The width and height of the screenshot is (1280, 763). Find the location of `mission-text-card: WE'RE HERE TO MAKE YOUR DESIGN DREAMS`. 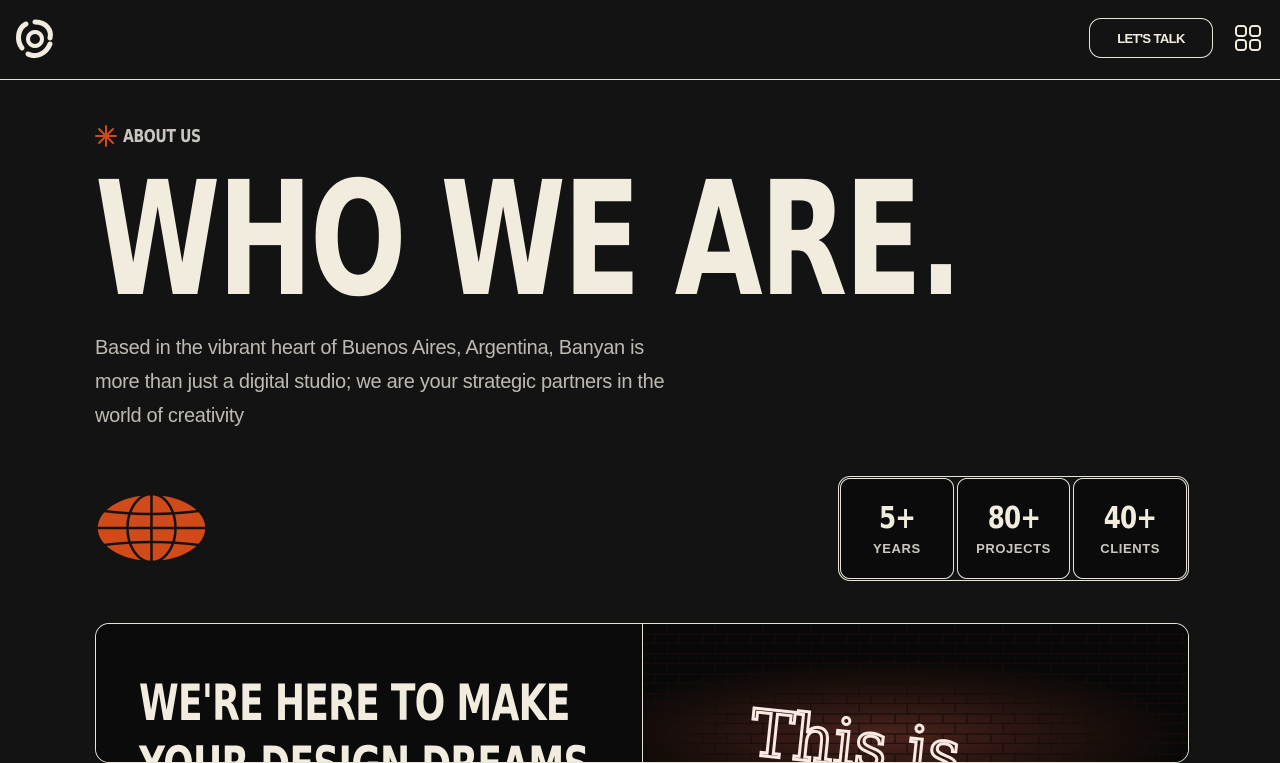

mission-text-card: WE'RE HERE TO MAKE YOUR DESIGN DREAMS is located at coordinates (369, 693).